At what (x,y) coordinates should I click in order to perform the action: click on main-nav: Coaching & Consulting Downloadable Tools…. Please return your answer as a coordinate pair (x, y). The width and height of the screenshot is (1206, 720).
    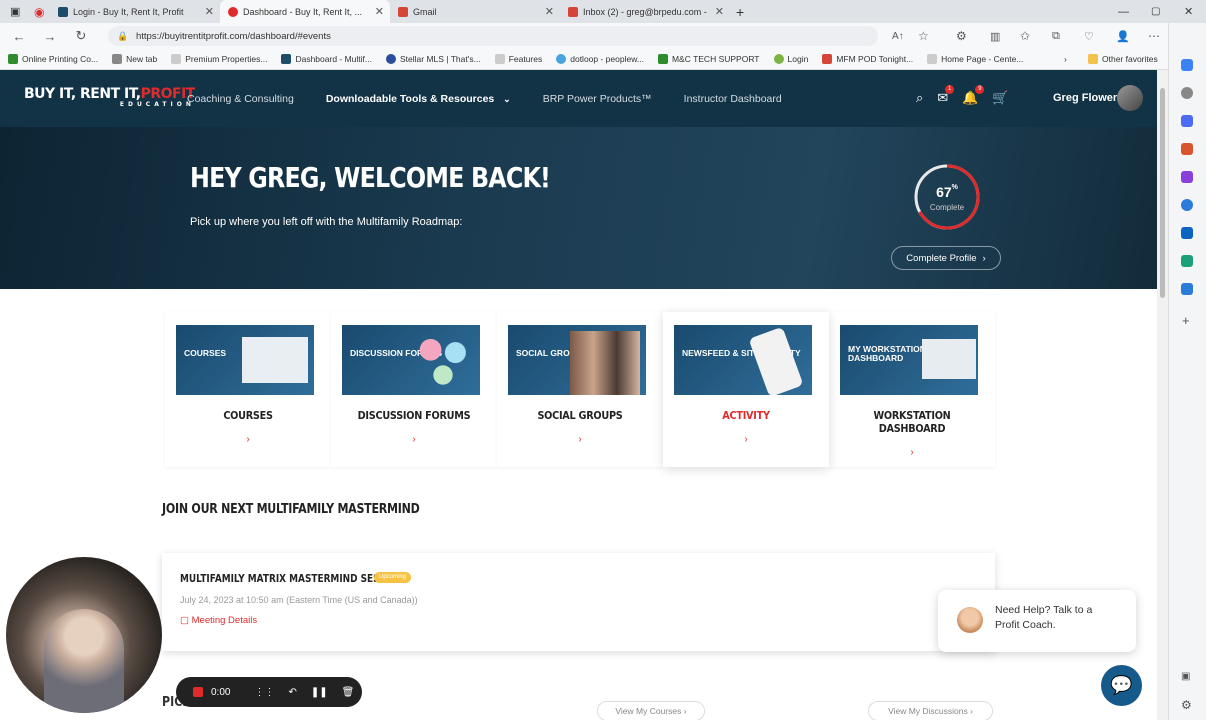
    Looking at the image, I should click on (484, 99).